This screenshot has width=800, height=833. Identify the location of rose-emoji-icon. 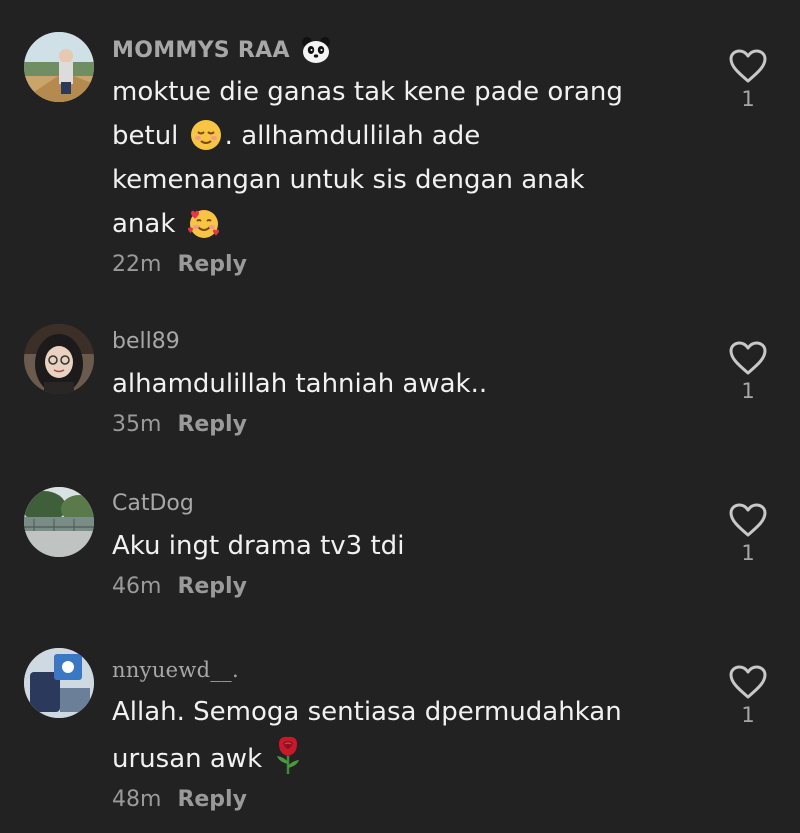
(288, 754).